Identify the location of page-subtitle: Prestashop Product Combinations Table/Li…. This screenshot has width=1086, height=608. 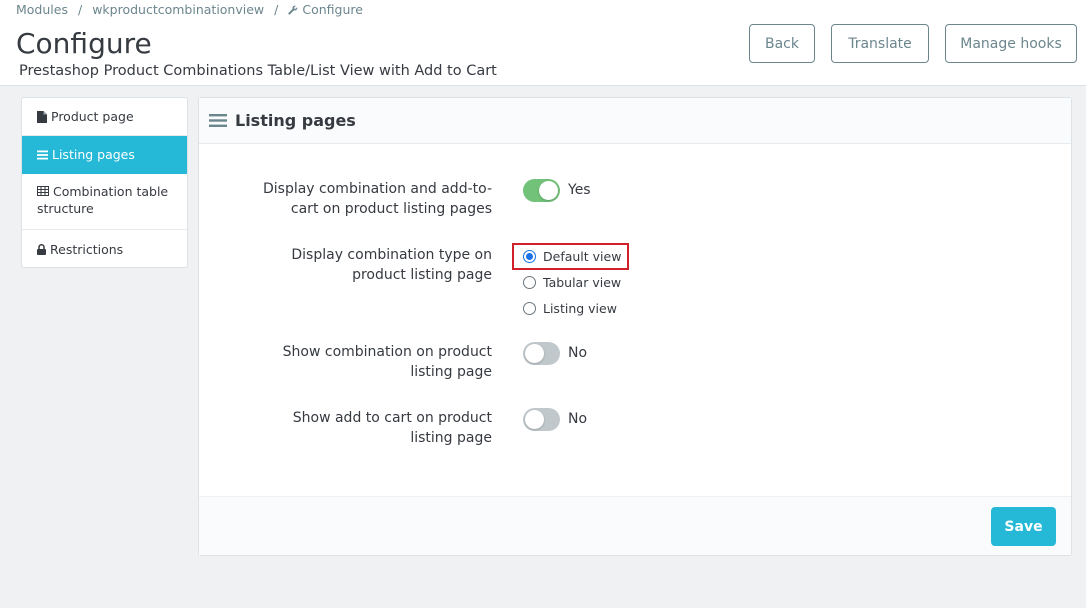
(258, 71).